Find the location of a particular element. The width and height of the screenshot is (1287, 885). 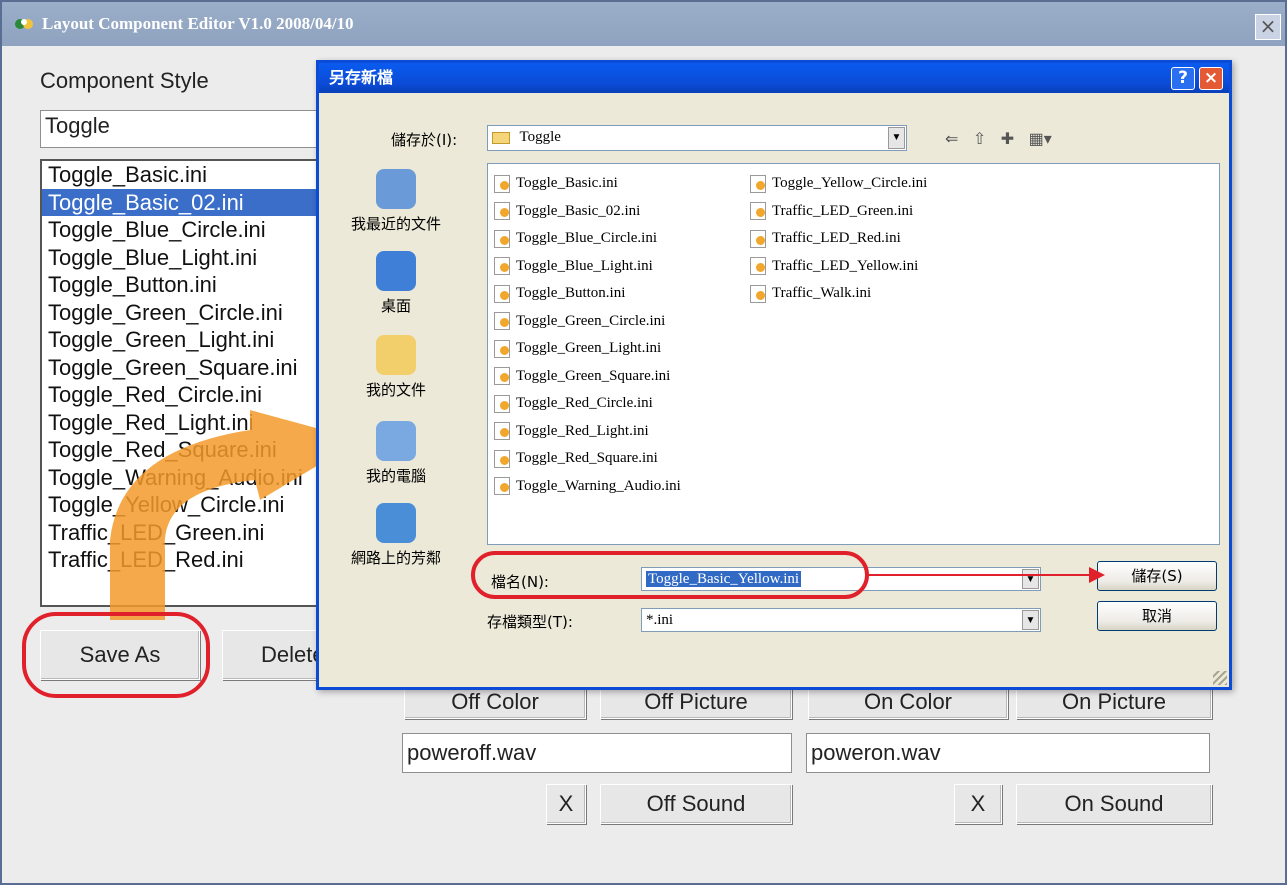

place-desktop: 桌面 is located at coordinates (396, 283).